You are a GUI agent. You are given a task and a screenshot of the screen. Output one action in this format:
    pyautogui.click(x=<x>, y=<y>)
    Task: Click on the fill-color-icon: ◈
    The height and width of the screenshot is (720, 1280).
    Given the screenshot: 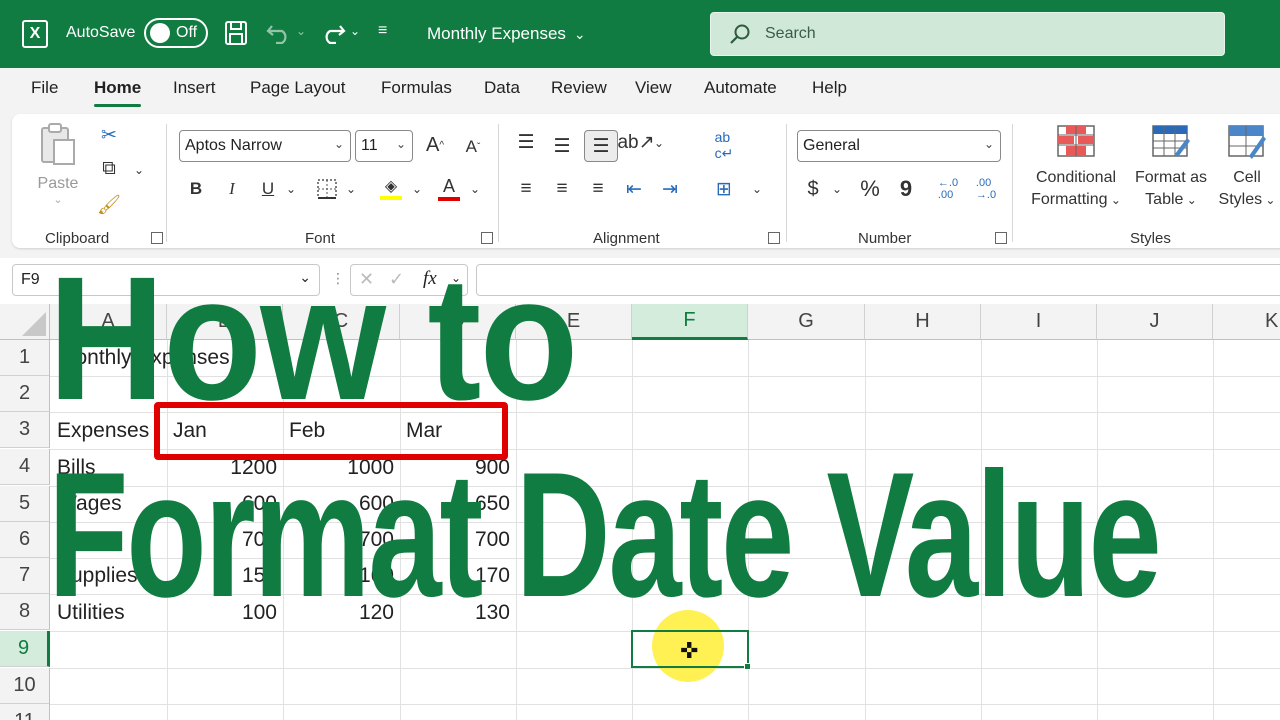 What is the action you would take?
    pyautogui.click(x=391, y=188)
    